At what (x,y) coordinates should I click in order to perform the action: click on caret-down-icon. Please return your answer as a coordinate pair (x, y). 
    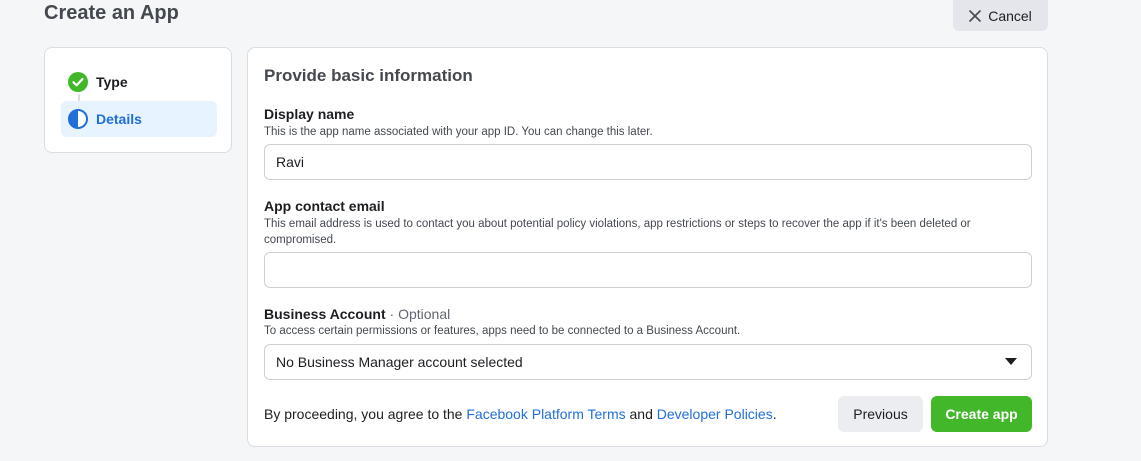
    Looking at the image, I should click on (1011, 362).